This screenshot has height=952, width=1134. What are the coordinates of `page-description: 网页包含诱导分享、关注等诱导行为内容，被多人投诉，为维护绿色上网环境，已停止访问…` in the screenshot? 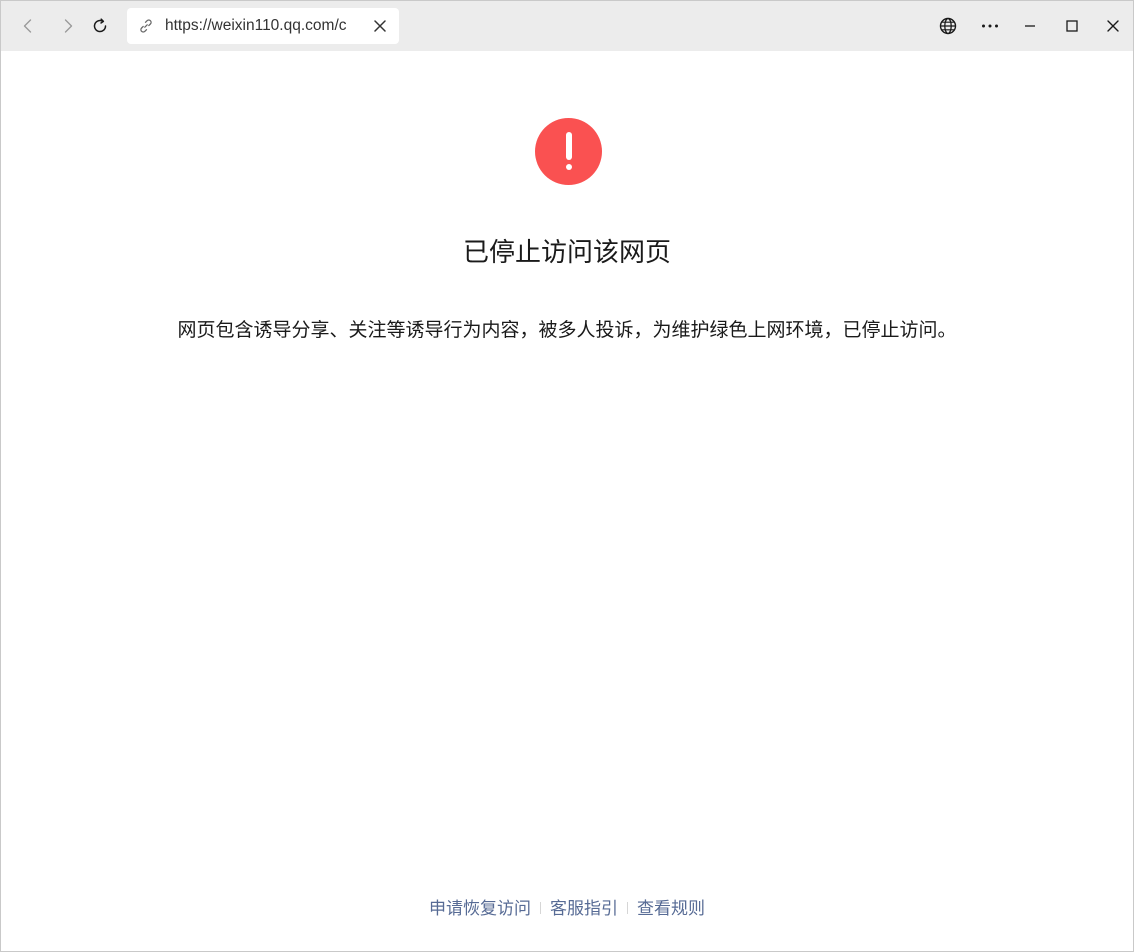 It's located at (567, 330).